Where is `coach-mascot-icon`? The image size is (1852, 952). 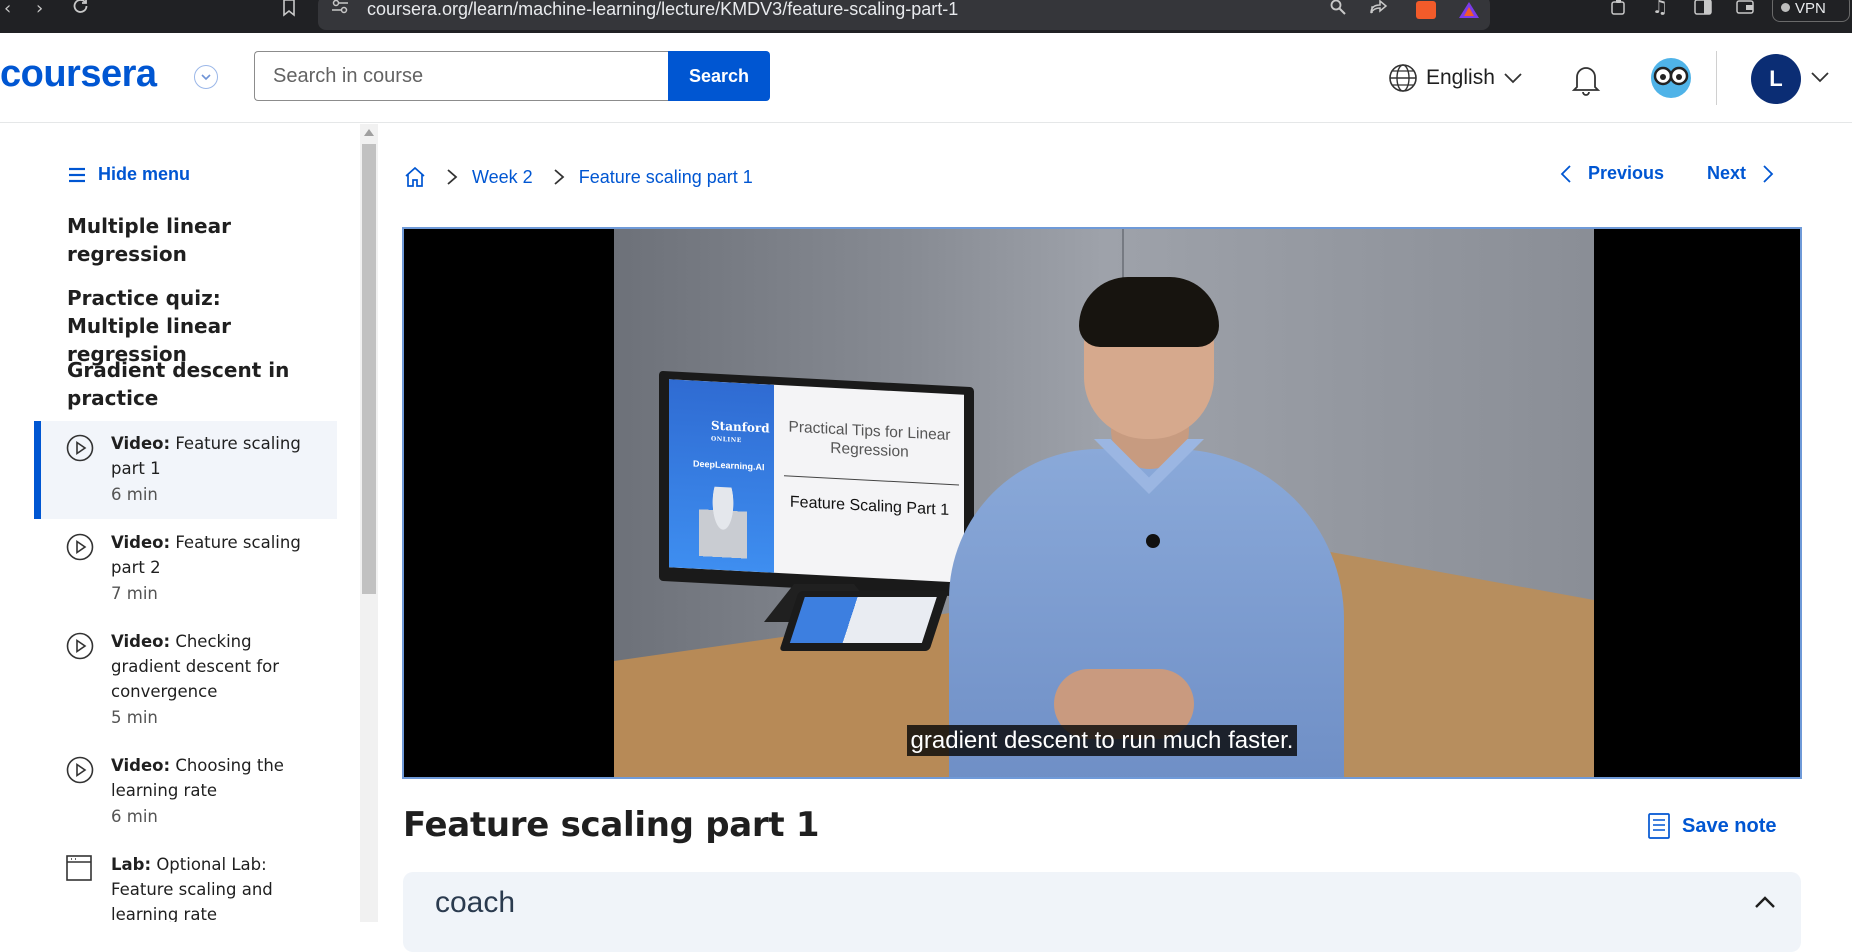 coach-mascot-icon is located at coordinates (1671, 78).